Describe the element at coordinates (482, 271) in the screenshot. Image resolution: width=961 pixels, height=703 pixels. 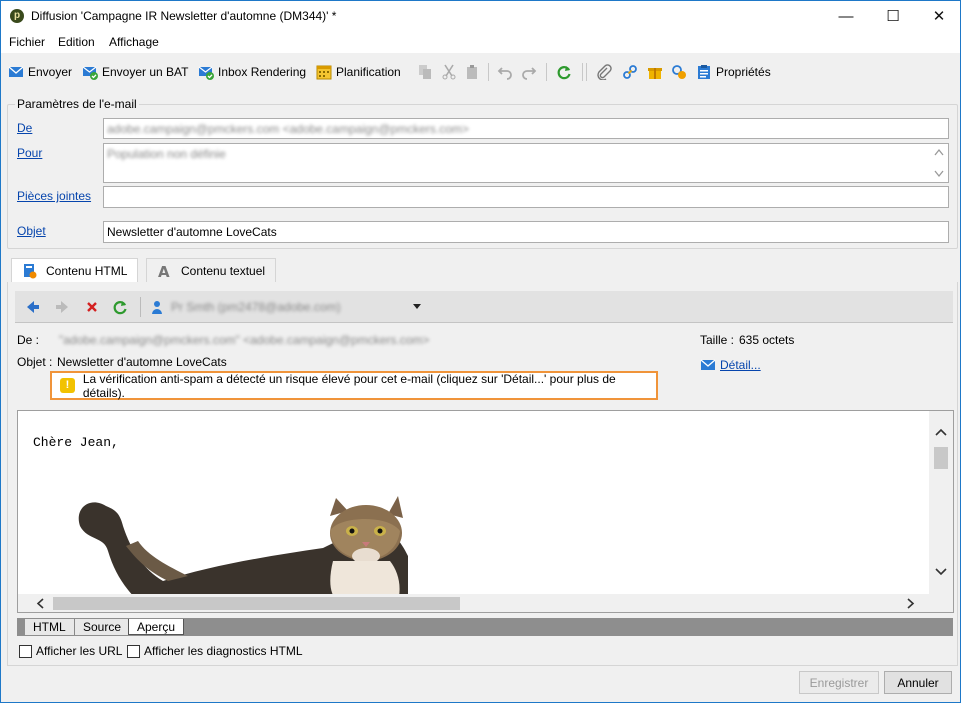
I see `content-tabs: Contenu HTML A Contenu textuel` at that location.